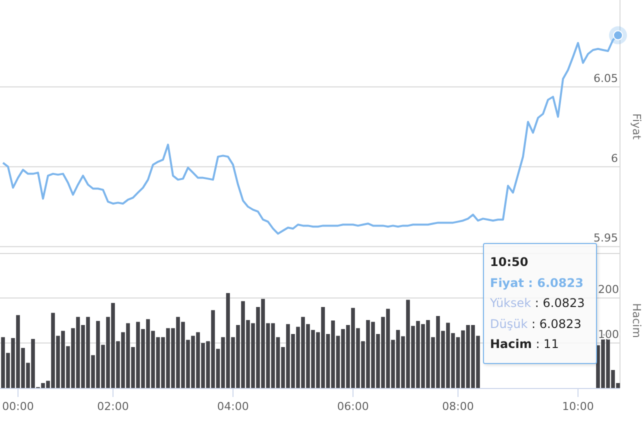 This screenshot has height=421, width=644. I want to click on axis-tick-label: 04:00, so click(233, 406).